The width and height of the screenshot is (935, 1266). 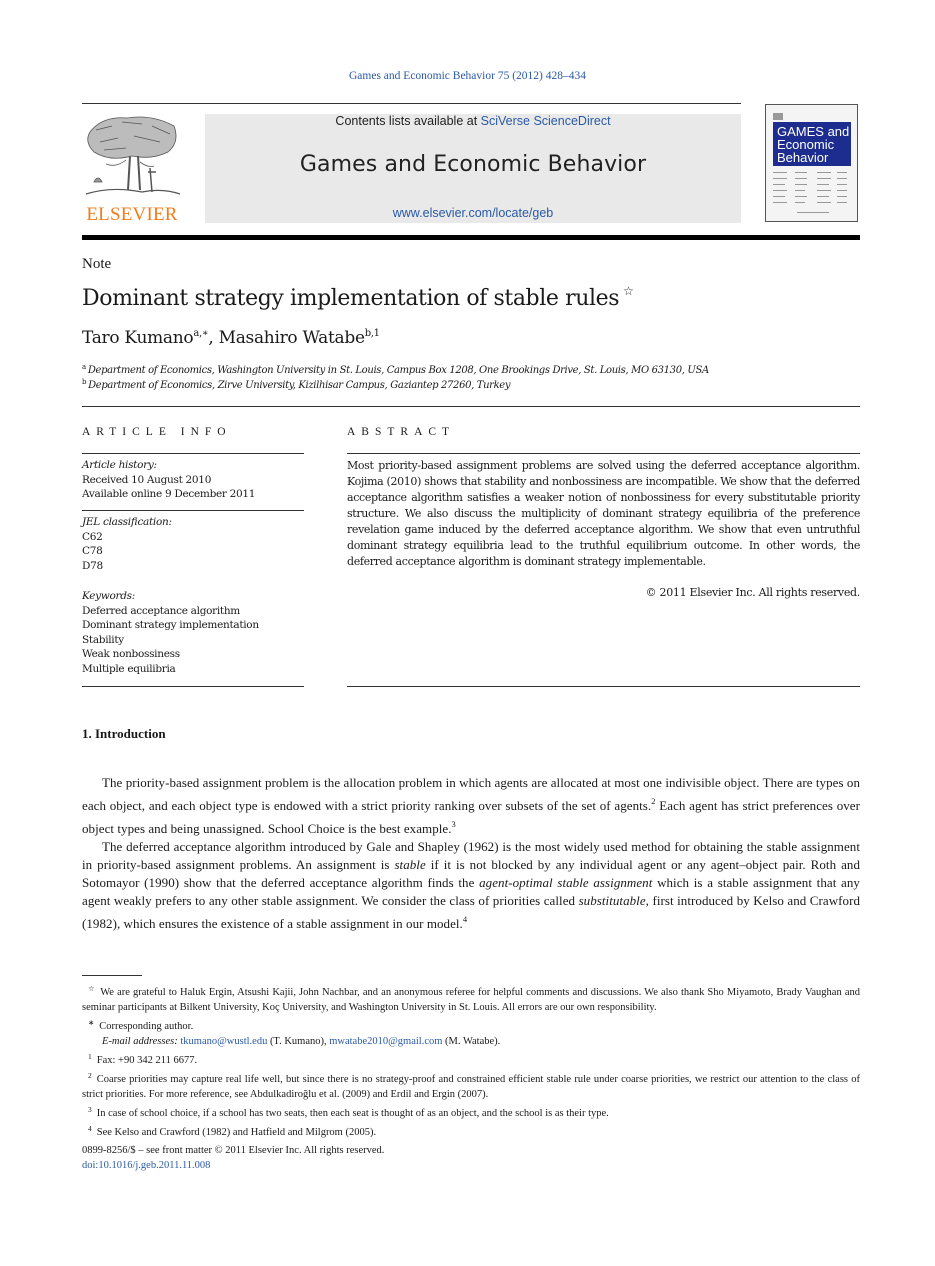 I want to click on email-link: mwatabe2010@gmail.com, so click(x=385, y=1041).